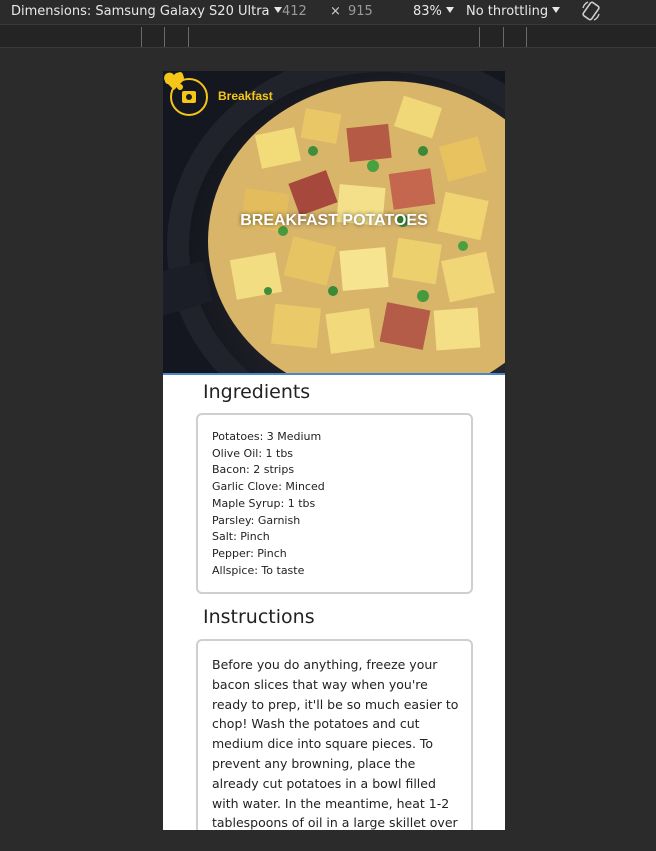 The width and height of the screenshot is (656, 851). Describe the element at coordinates (264, 503) in the screenshot. I see `ingredient-item: Maple Syrup: 1 tbs` at that location.